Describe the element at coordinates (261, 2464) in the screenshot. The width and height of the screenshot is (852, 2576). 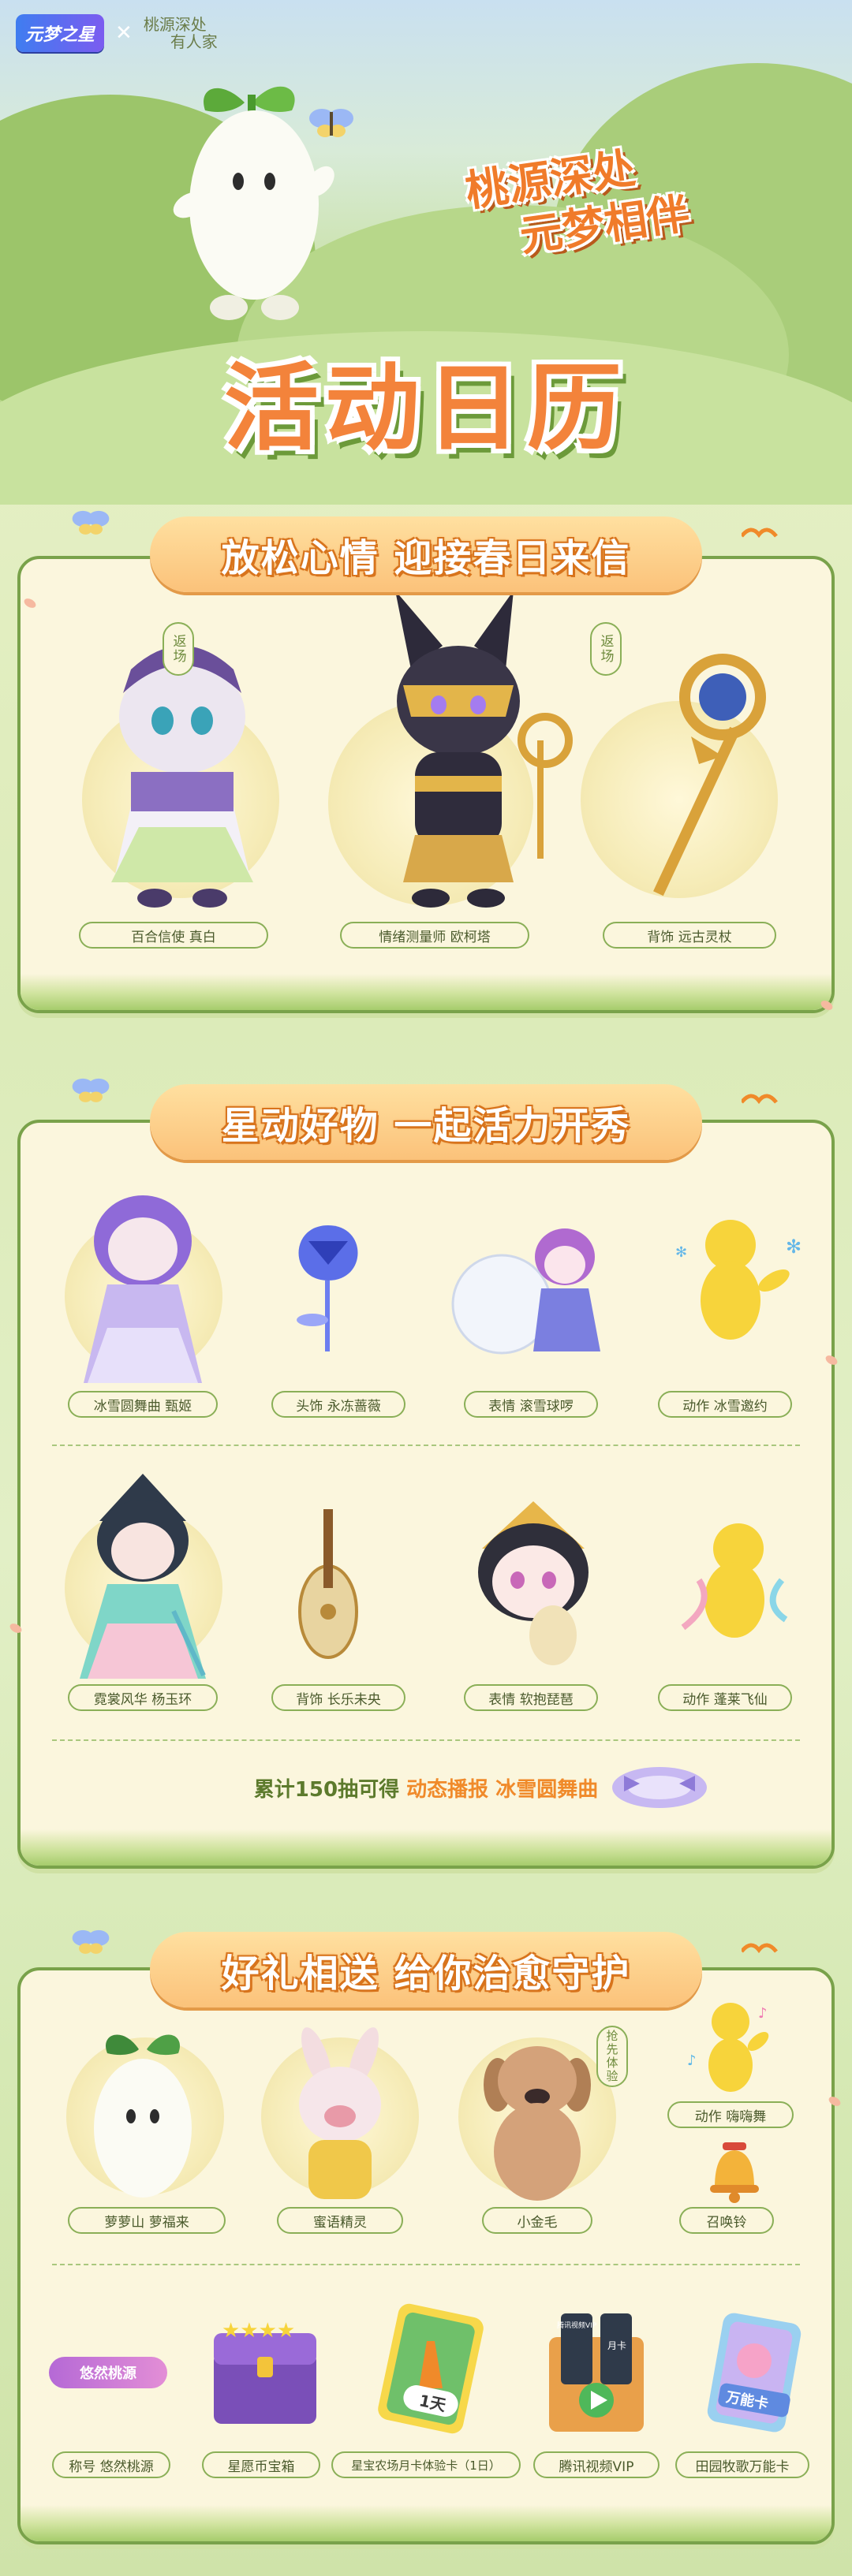
I see `item-label: 星愿币宝箱` at that location.